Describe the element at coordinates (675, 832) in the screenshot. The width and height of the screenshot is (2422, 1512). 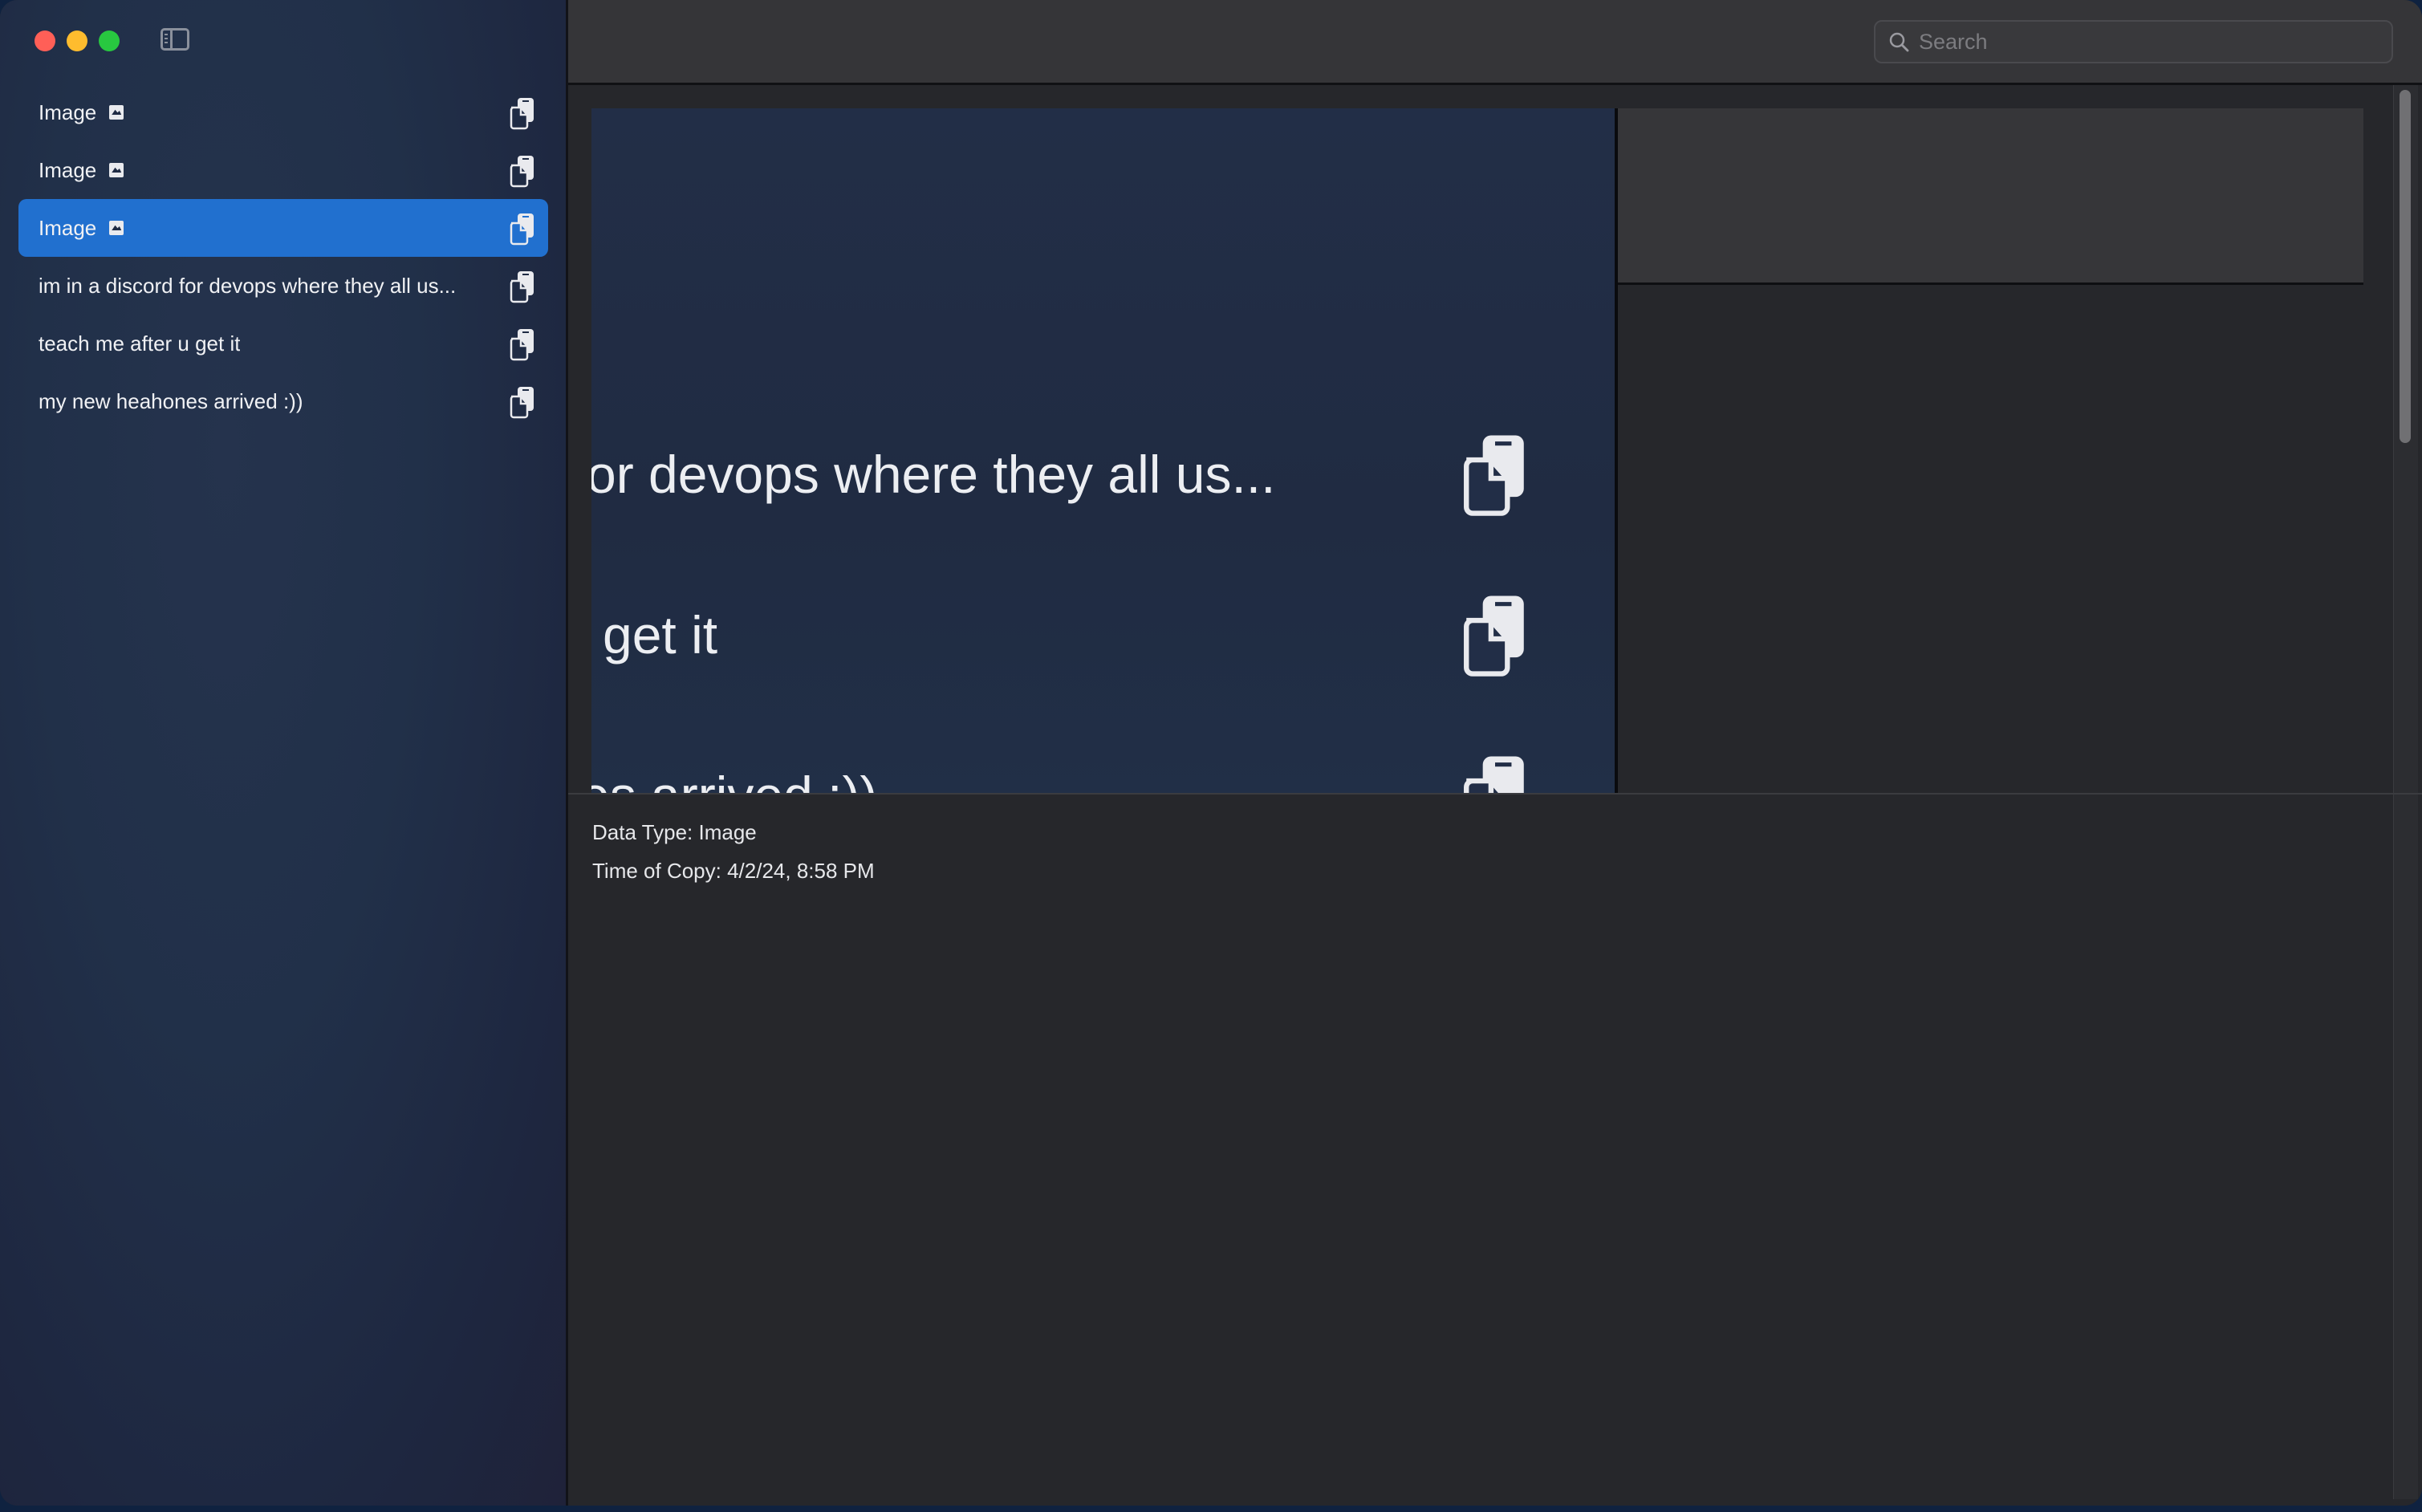
I see `data-type-label: Data Type: Image` at that location.